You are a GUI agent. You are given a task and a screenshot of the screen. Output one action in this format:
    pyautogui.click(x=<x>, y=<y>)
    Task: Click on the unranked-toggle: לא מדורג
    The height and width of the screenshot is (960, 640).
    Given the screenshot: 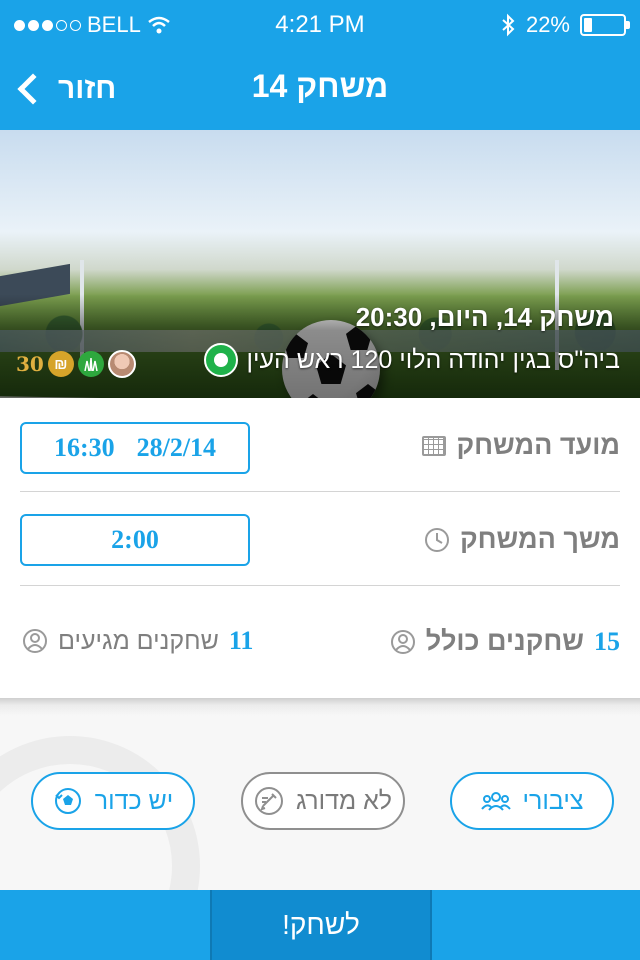 What is the action you would take?
    pyautogui.click(x=323, y=801)
    